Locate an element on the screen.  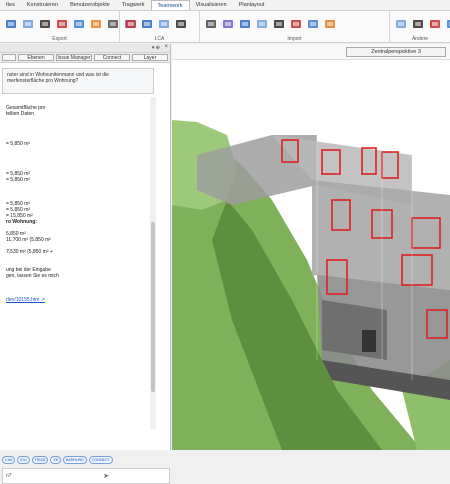
ribbon: Export LCA Import Ändere is located at coordinates (225, 27).